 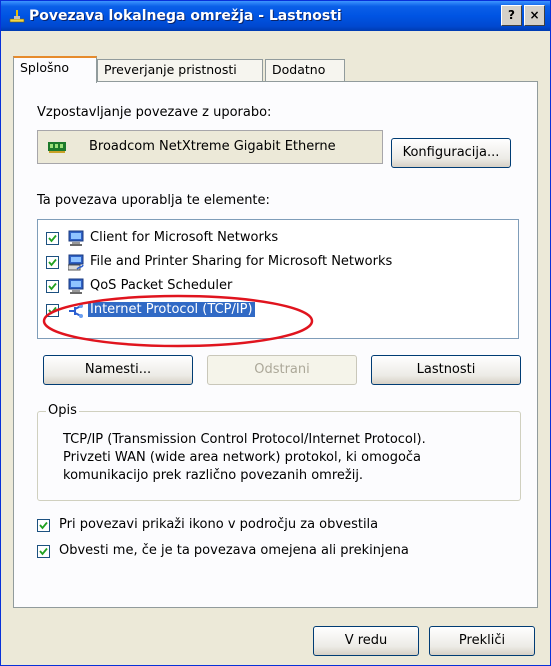 What do you see at coordinates (154, 112) in the screenshot?
I see `connect-using-label: Vzpostavljanje povezave z uporabo:` at bounding box center [154, 112].